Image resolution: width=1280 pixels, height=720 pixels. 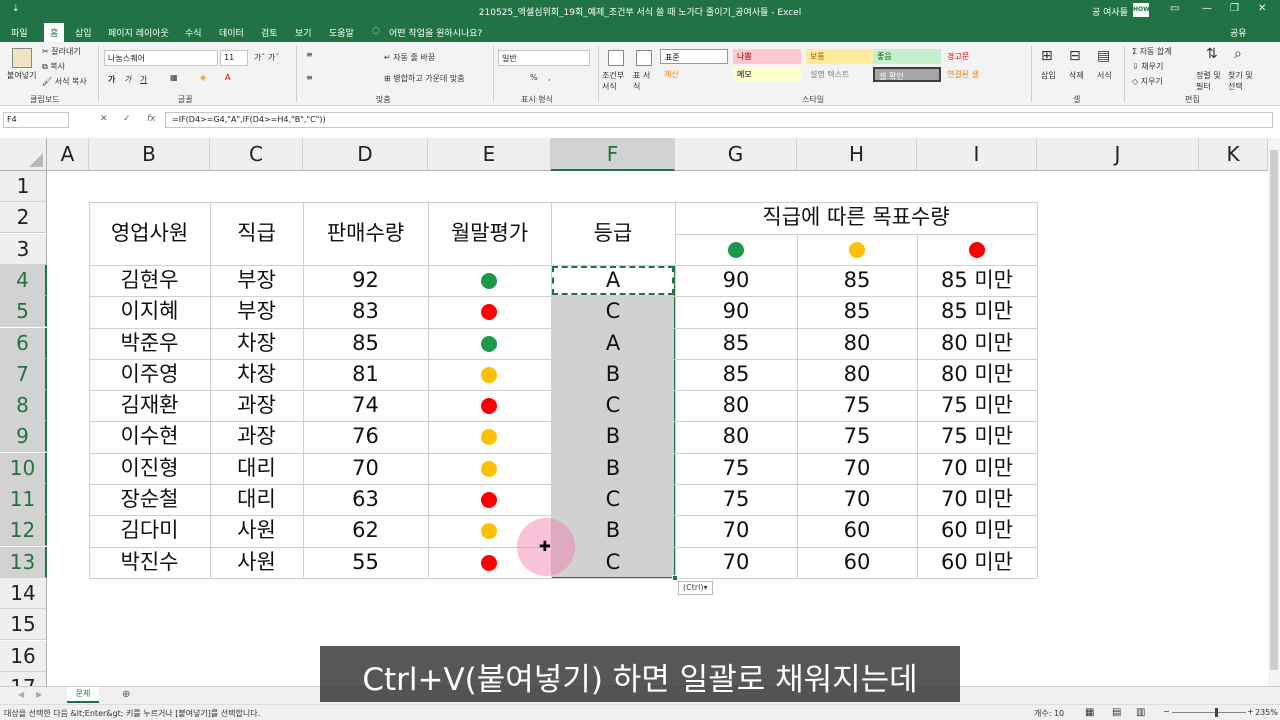 I want to click on row-header-4: 4, so click(x=23, y=280).